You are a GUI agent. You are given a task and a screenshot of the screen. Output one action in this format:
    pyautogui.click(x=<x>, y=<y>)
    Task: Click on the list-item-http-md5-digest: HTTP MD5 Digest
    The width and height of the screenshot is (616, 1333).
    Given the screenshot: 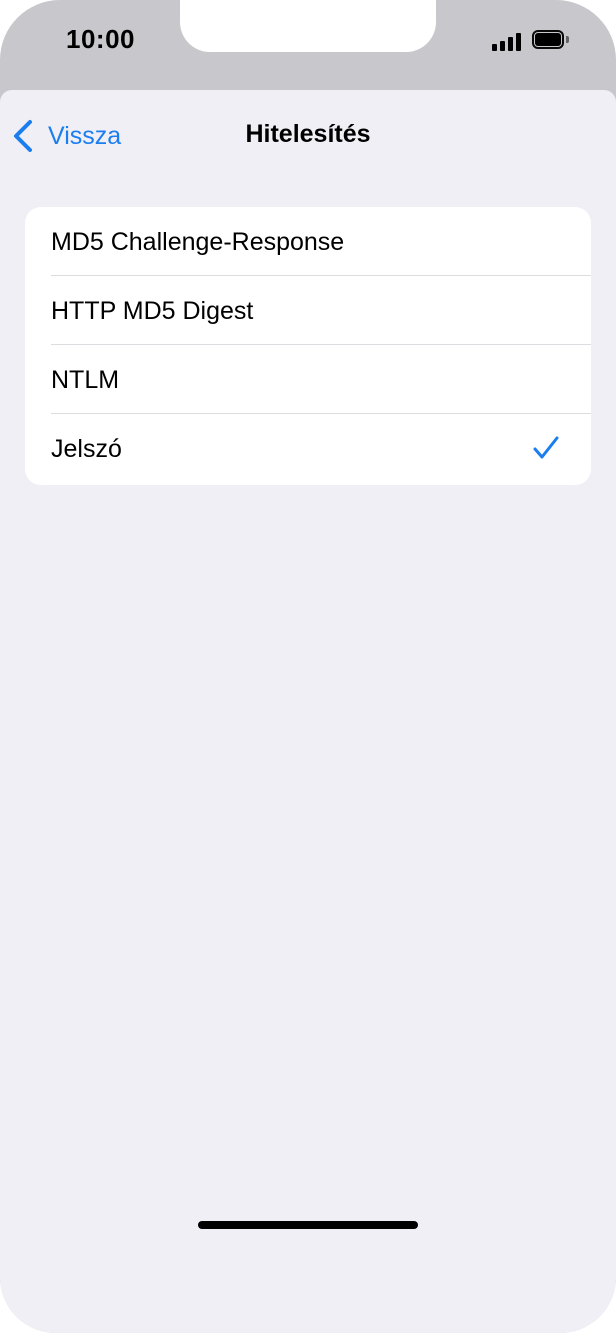 What is the action you would take?
    pyautogui.click(x=308, y=310)
    